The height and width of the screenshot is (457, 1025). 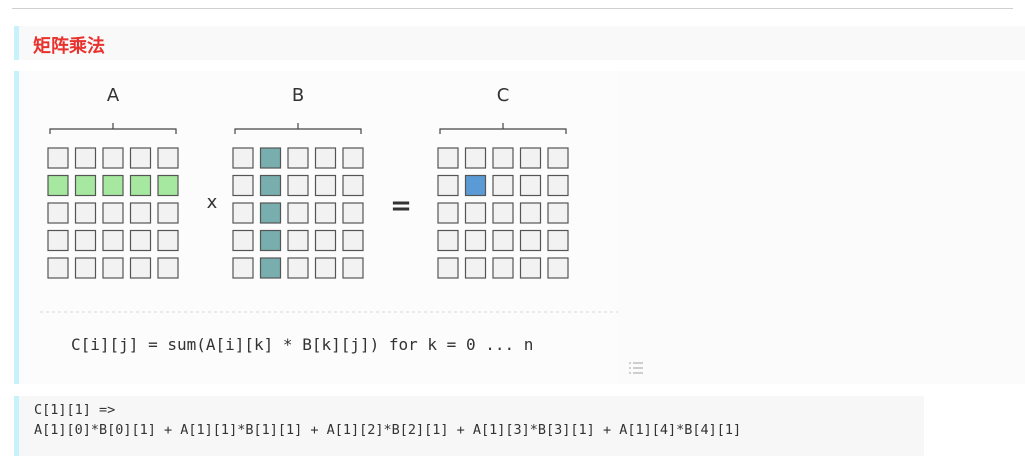 What do you see at coordinates (298, 128) in the screenshot?
I see `matrix-brace-b` at bounding box center [298, 128].